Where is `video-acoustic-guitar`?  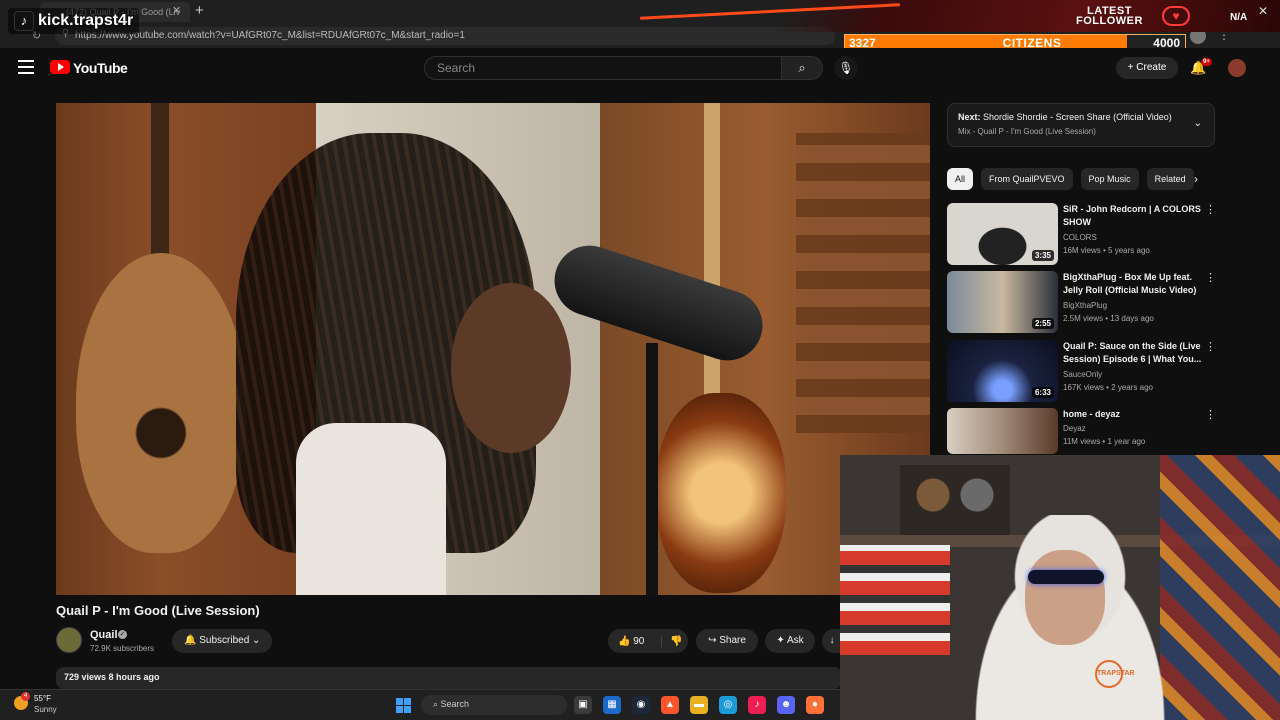
video-acoustic-guitar is located at coordinates (161, 403).